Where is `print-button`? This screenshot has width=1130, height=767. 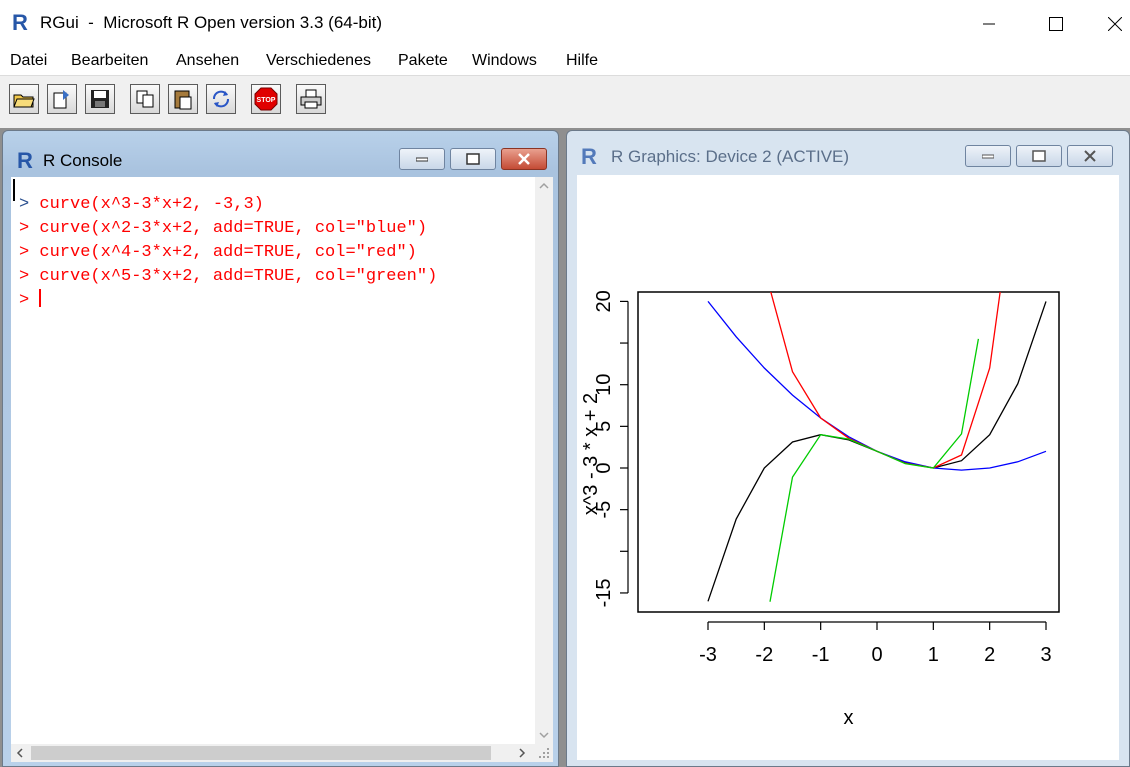
print-button is located at coordinates (311, 99).